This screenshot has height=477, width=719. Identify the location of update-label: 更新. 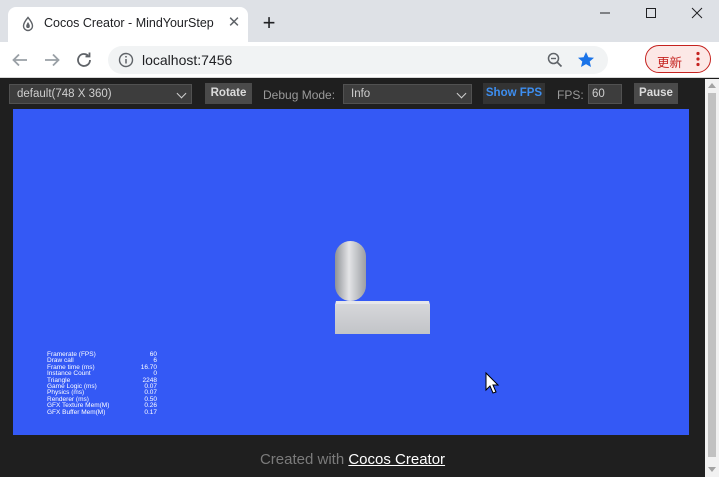
(670, 63).